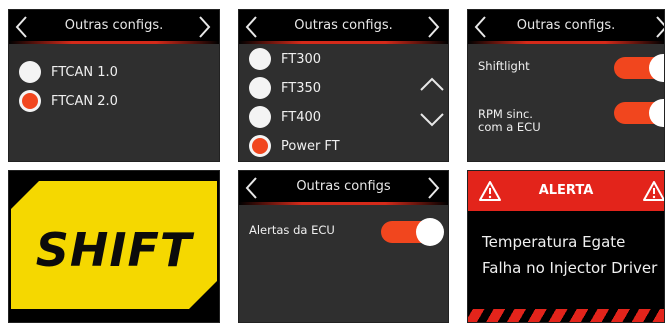 The height and width of the screenshot is (323, 665). I want to click on radio-label: FT400, so click(301, 117).